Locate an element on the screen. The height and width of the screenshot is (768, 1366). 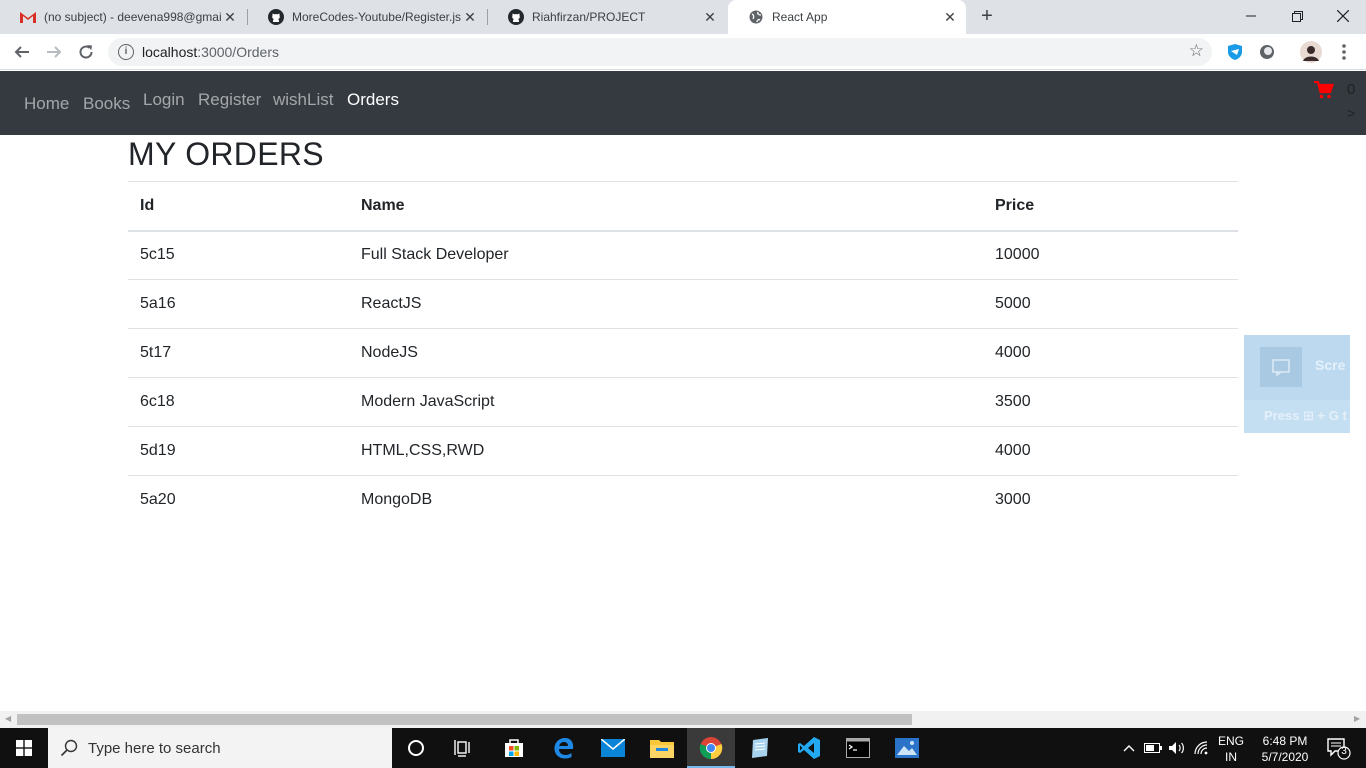
language-indicator: ENG IN is located at coordinates (1231, 749).